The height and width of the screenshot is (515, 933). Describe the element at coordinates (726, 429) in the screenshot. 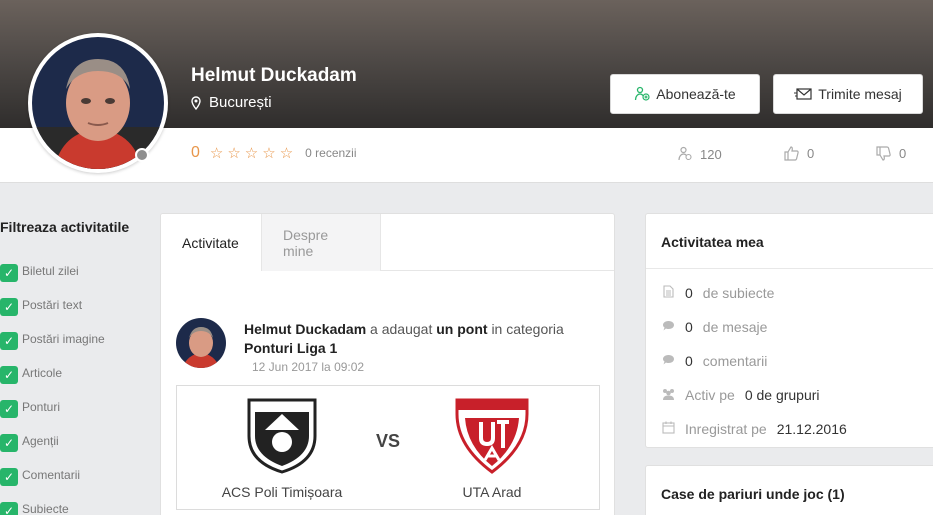

I see `registered-prefix: Inregistrat pe` at that location.